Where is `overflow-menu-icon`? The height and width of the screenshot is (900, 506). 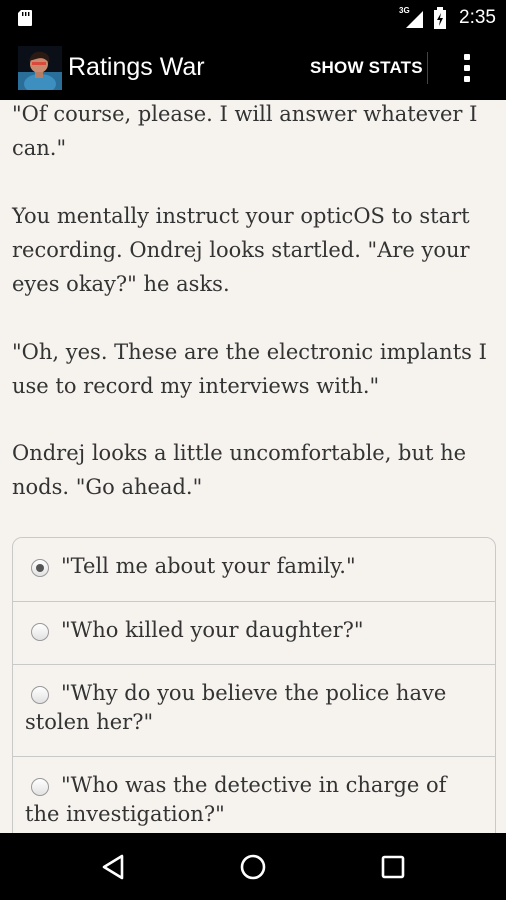 overflow-menu-icon is located at coordinates (467, 68).